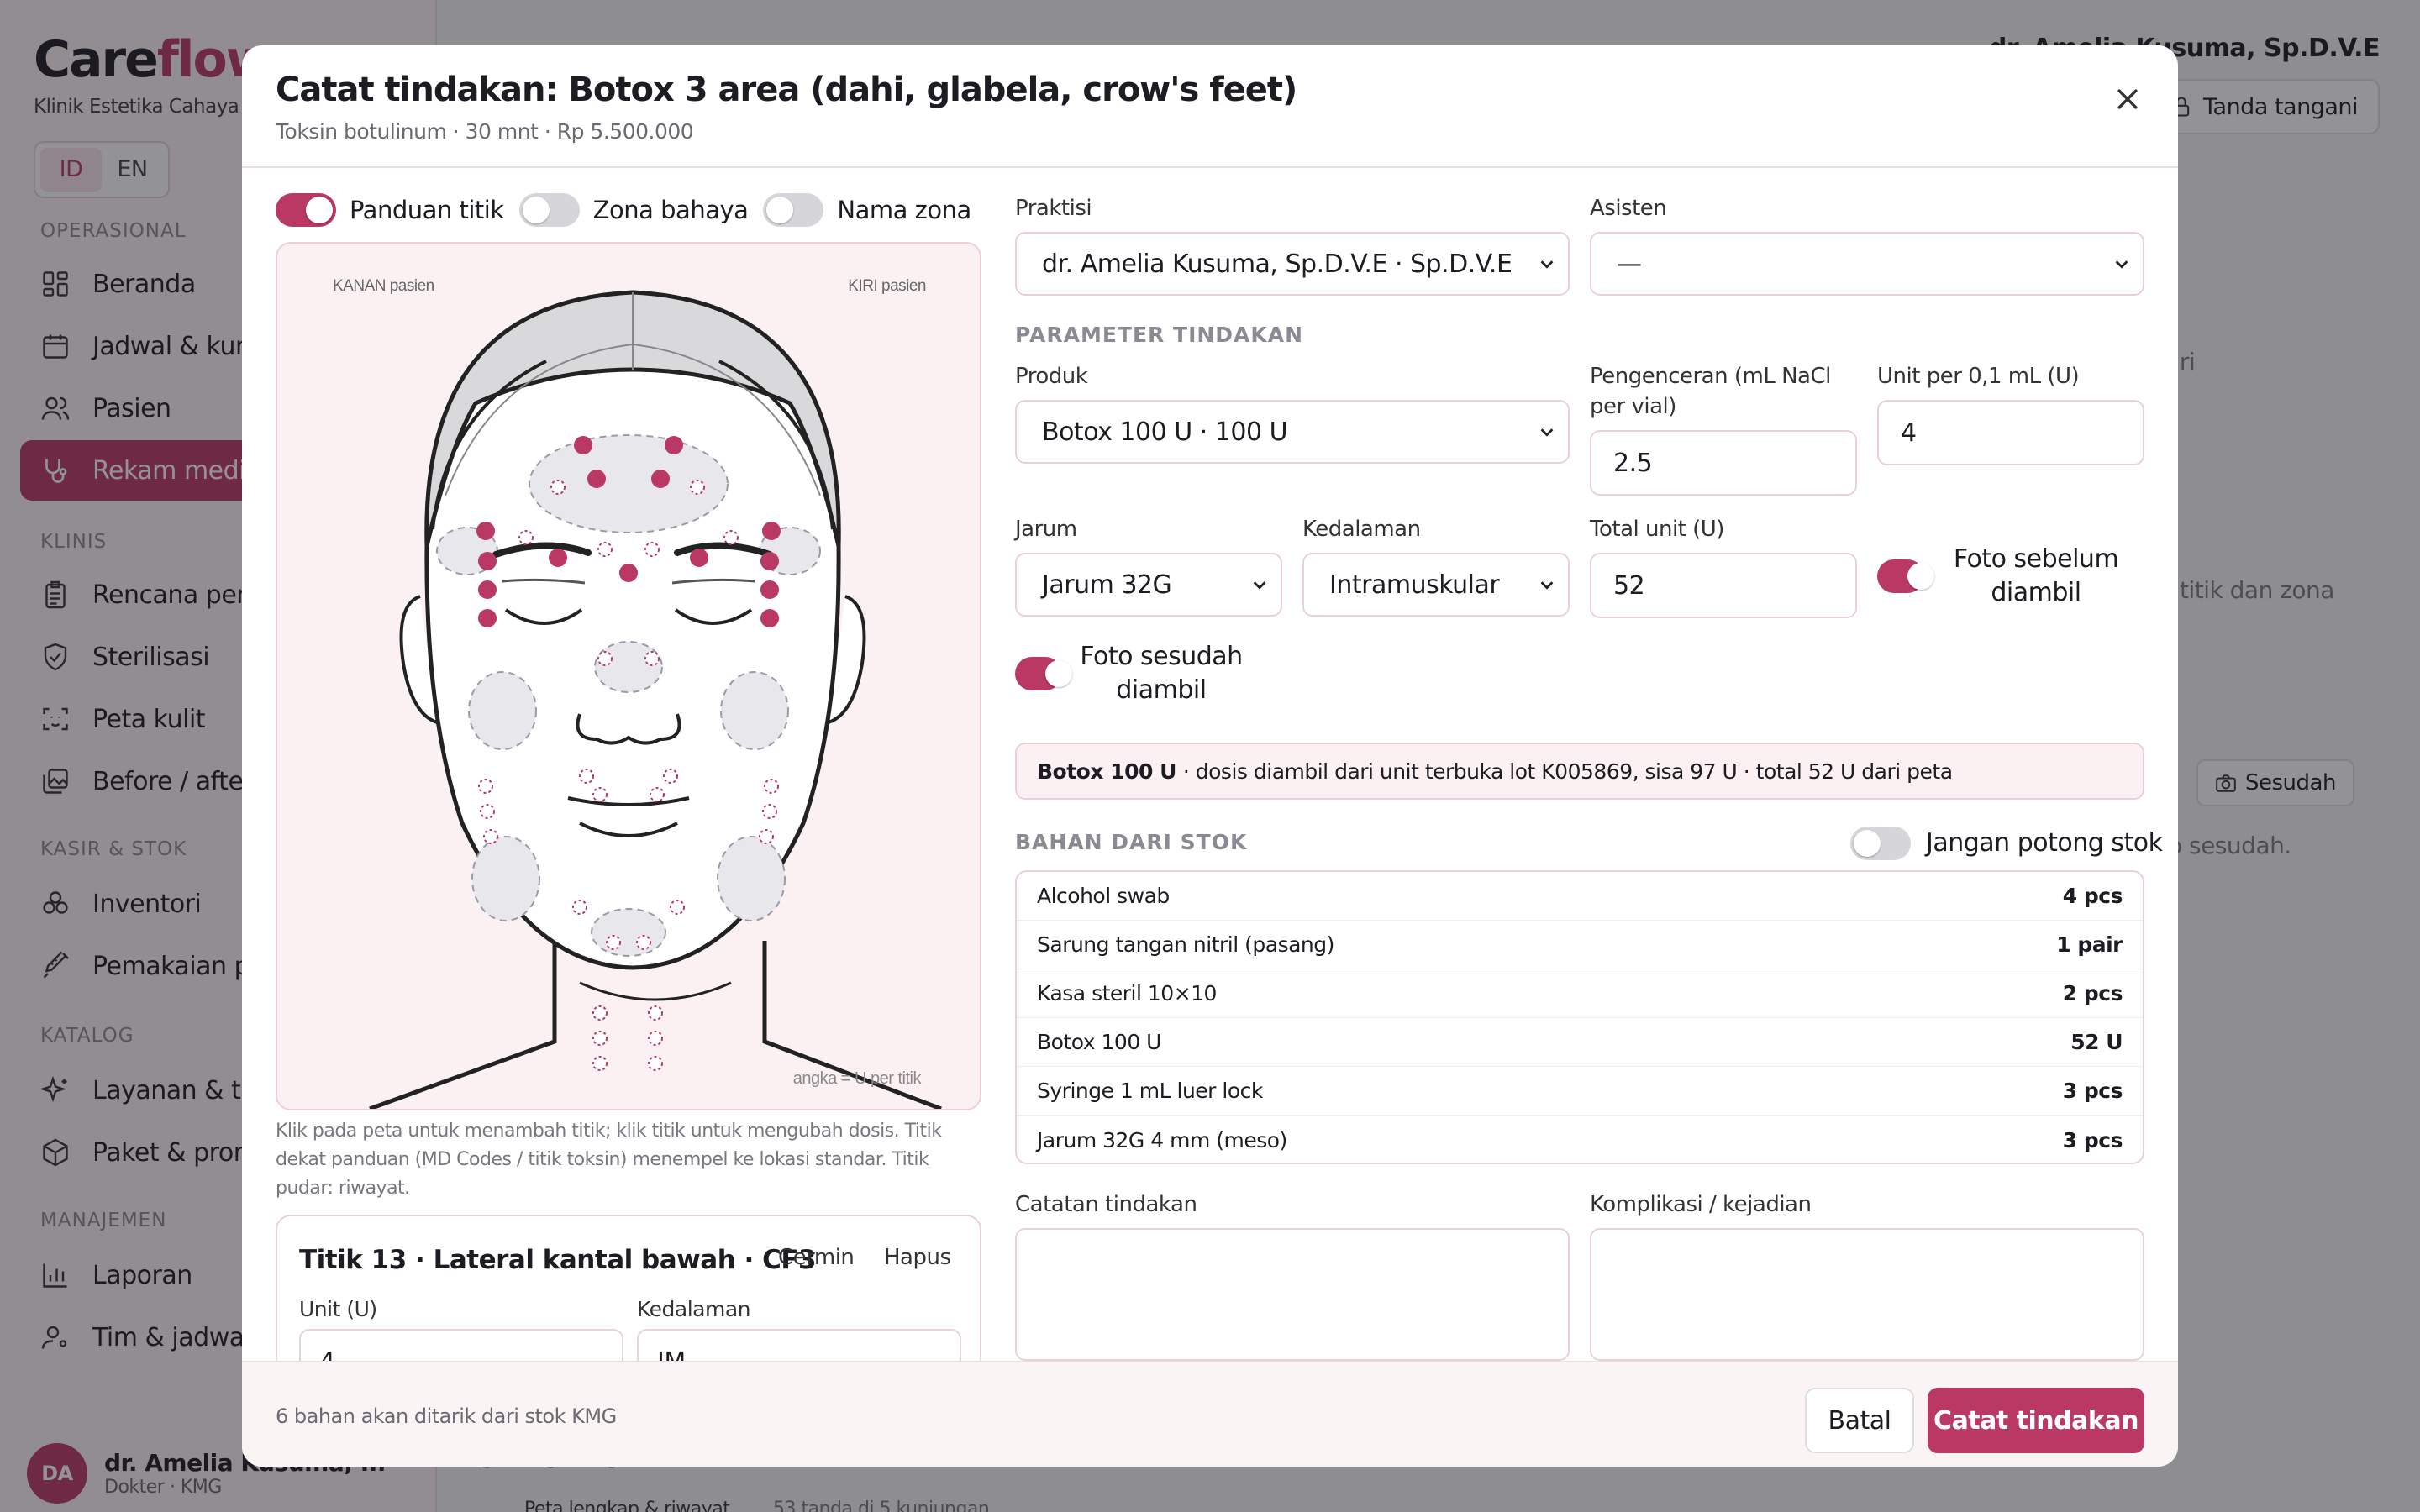 This screenshot has height=1512, width=2420. I want to click on cancel-button: Batal, so click(1860, 1420).